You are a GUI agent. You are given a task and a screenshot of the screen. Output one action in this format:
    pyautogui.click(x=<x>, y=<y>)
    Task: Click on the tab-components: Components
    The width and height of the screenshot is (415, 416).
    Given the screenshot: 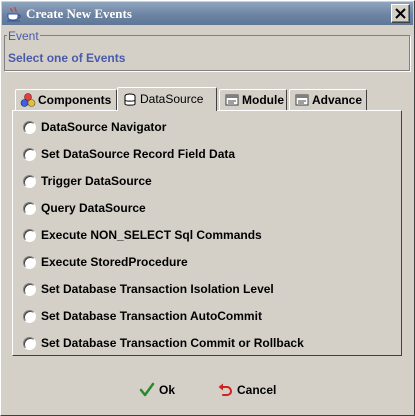 What is the action you would take?
    pyautogui.click(x=66, y=99)
    